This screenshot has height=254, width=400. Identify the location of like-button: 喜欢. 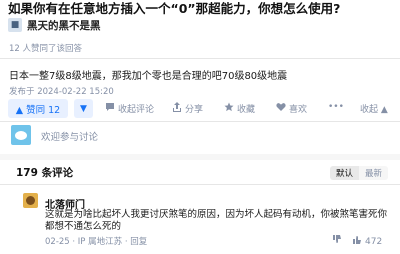
(291, 108).